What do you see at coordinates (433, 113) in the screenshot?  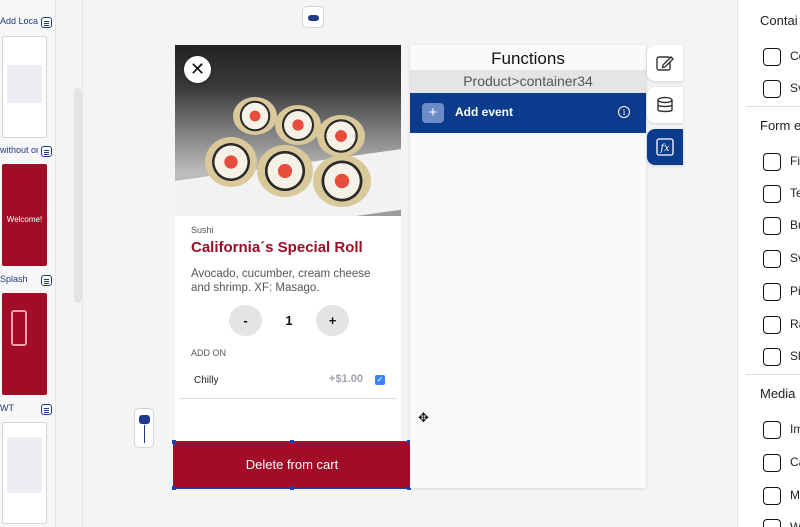 I see `plus-icon: +` at bounding box center [433, 113].